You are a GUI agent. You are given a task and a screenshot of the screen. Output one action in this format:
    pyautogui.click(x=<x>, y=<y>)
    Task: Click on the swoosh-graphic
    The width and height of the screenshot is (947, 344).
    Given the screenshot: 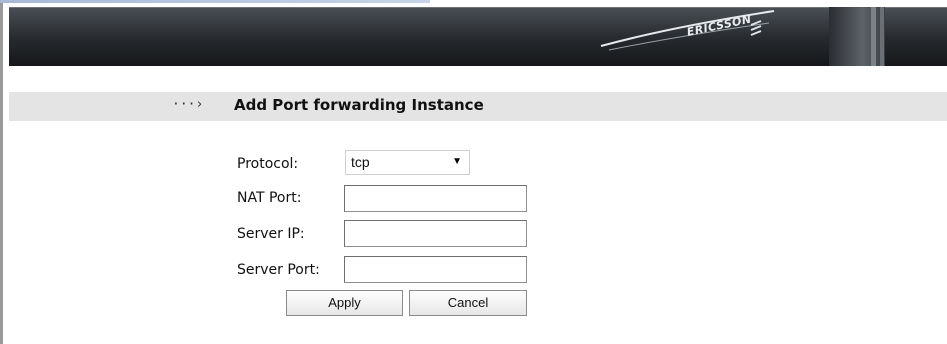 What is the action you would take?
    pyautogui.click(x=687, y=30)
    